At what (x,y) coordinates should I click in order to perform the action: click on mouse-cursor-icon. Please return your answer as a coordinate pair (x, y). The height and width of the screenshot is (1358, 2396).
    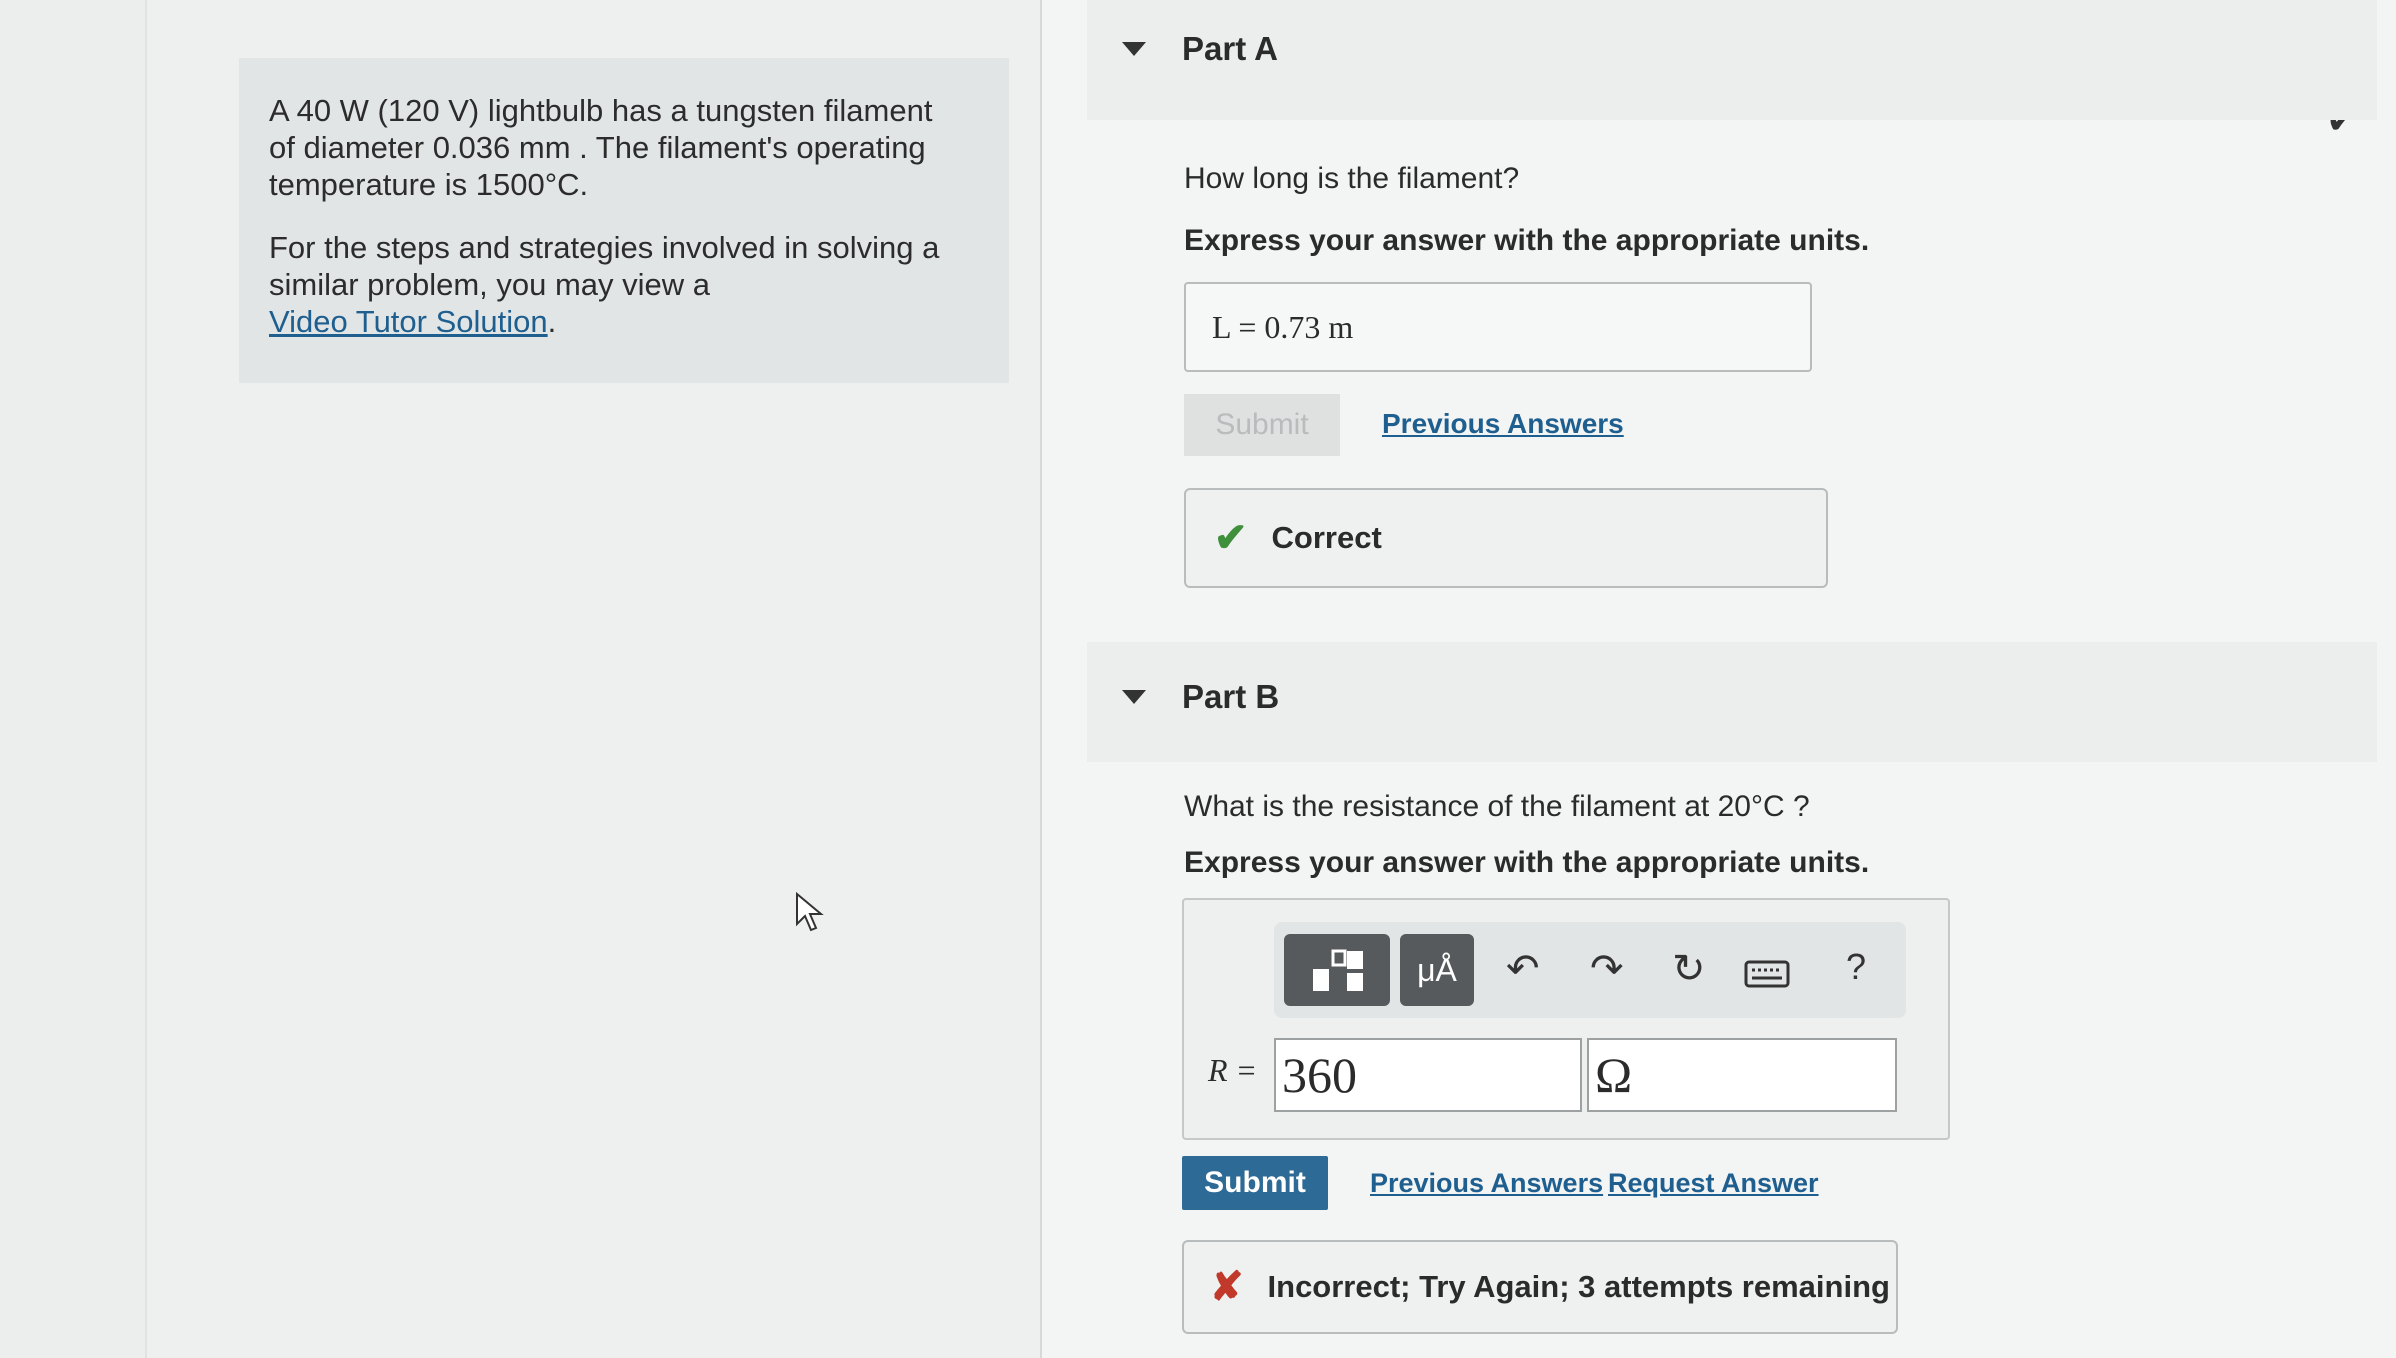
    Looking at the image, I should click on (810, 912).